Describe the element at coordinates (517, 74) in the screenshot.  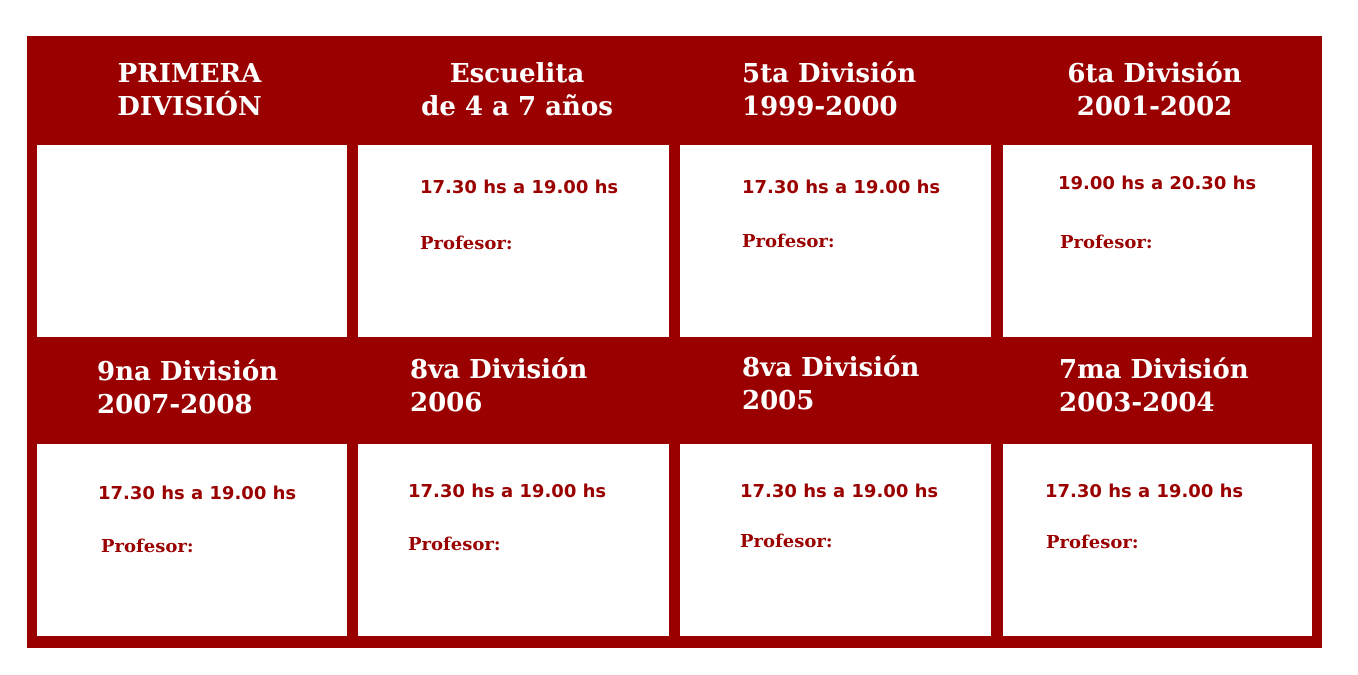
I see `category-title-line1: Escuelita` at that location.